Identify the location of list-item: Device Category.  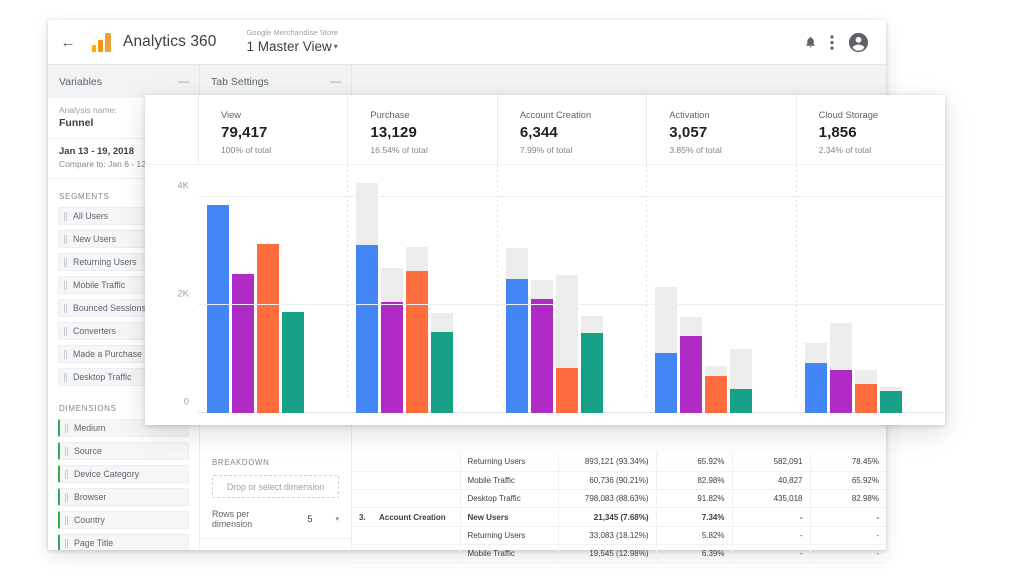
(123, 474).